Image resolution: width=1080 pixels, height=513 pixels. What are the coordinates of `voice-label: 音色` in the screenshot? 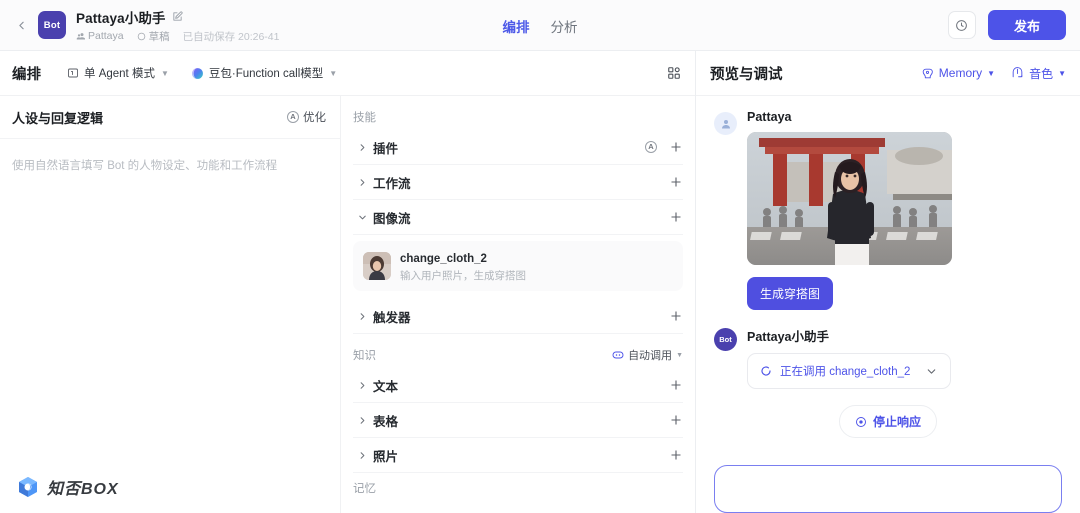 It's located at (1041, 73).